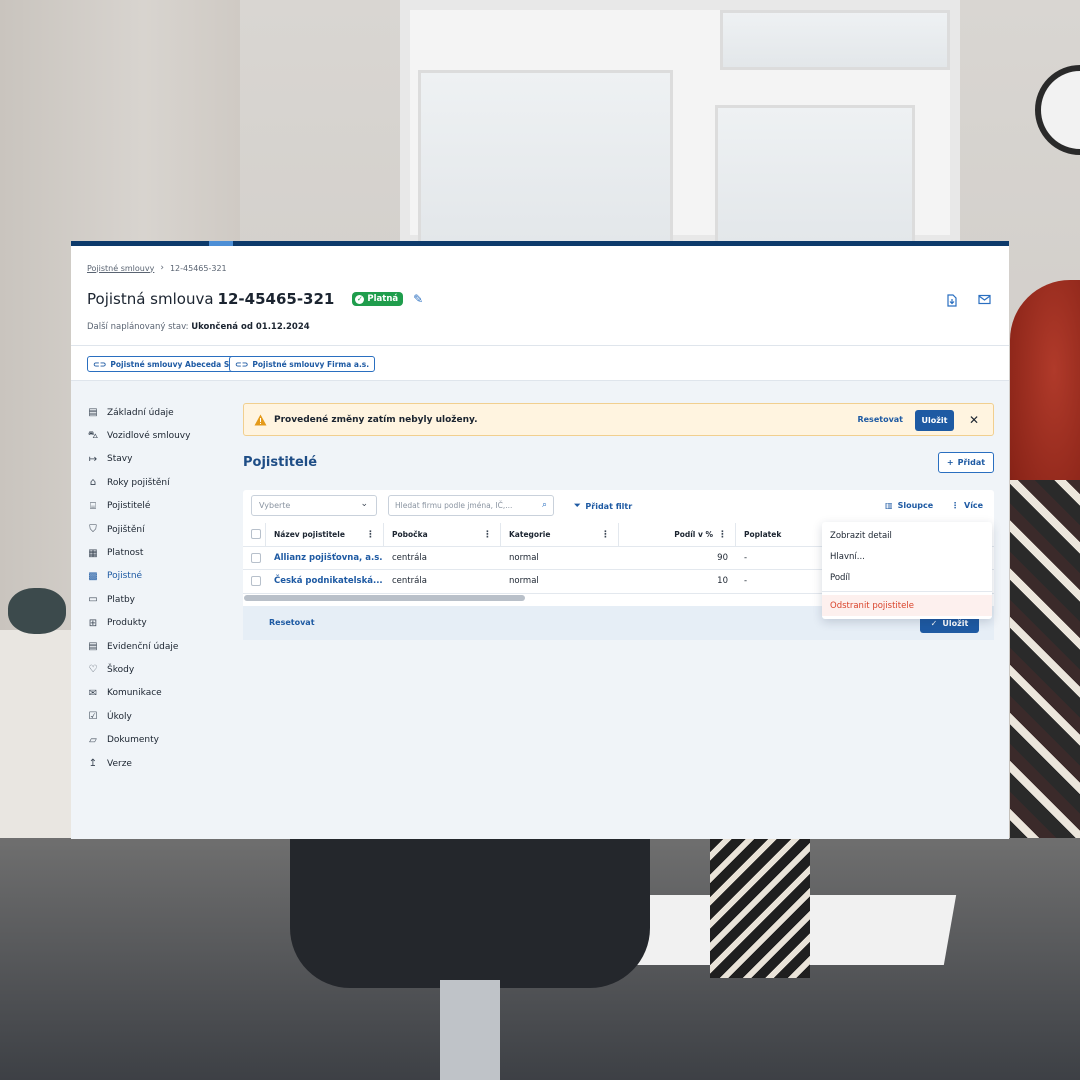 This screenshot has width=1080, height=1080. Describe the element at coordinates (157, 268) in the screenshot. I see `breadcrumb: Pojistné smlouvy › 12-45465-321` at that location.